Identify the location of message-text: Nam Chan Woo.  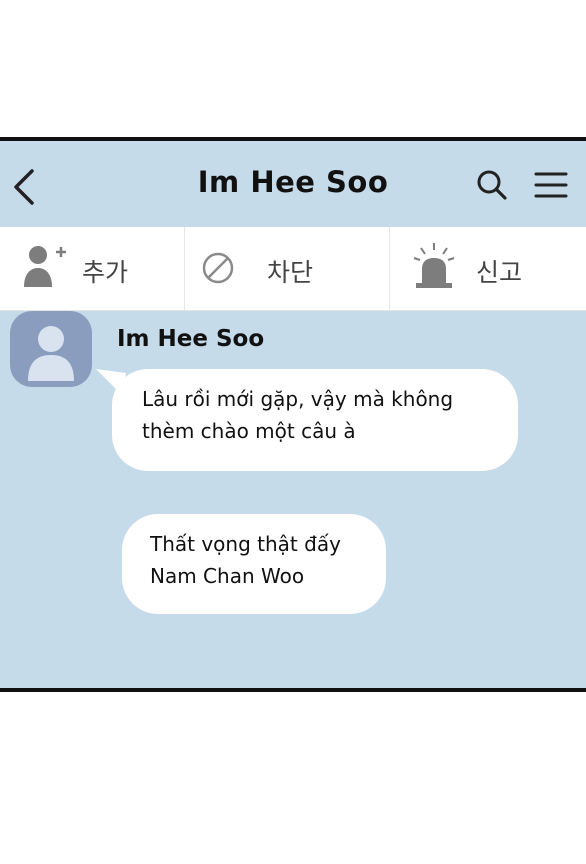
(227, 576).